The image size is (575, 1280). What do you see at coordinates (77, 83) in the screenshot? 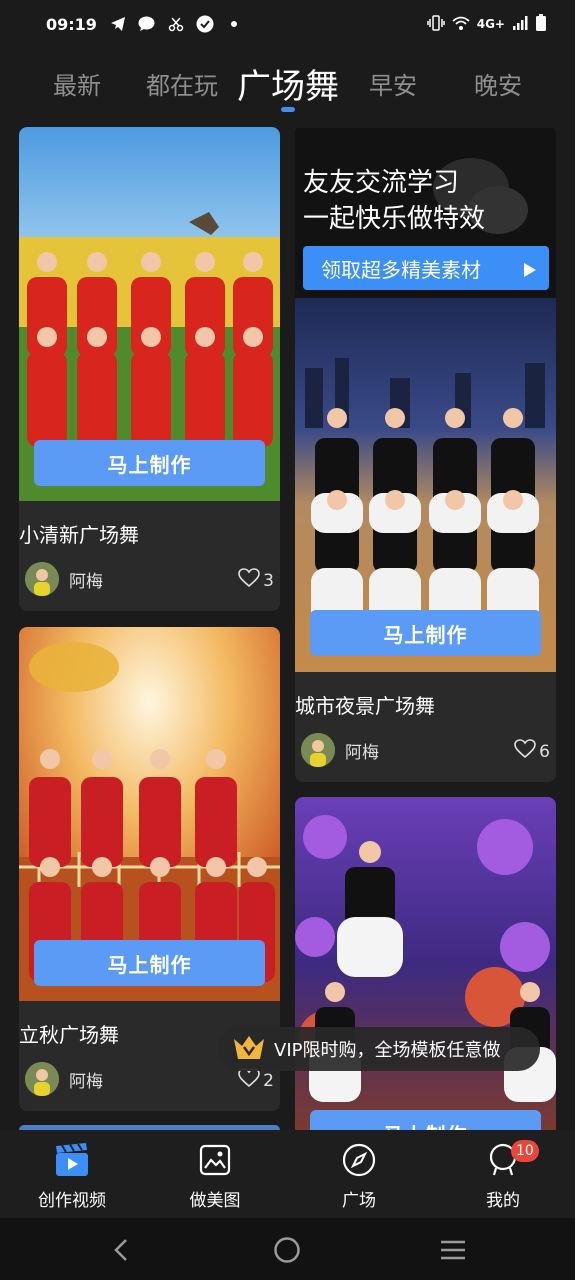
I see `tab-latest: 最新` at bounding box center [77, 83].